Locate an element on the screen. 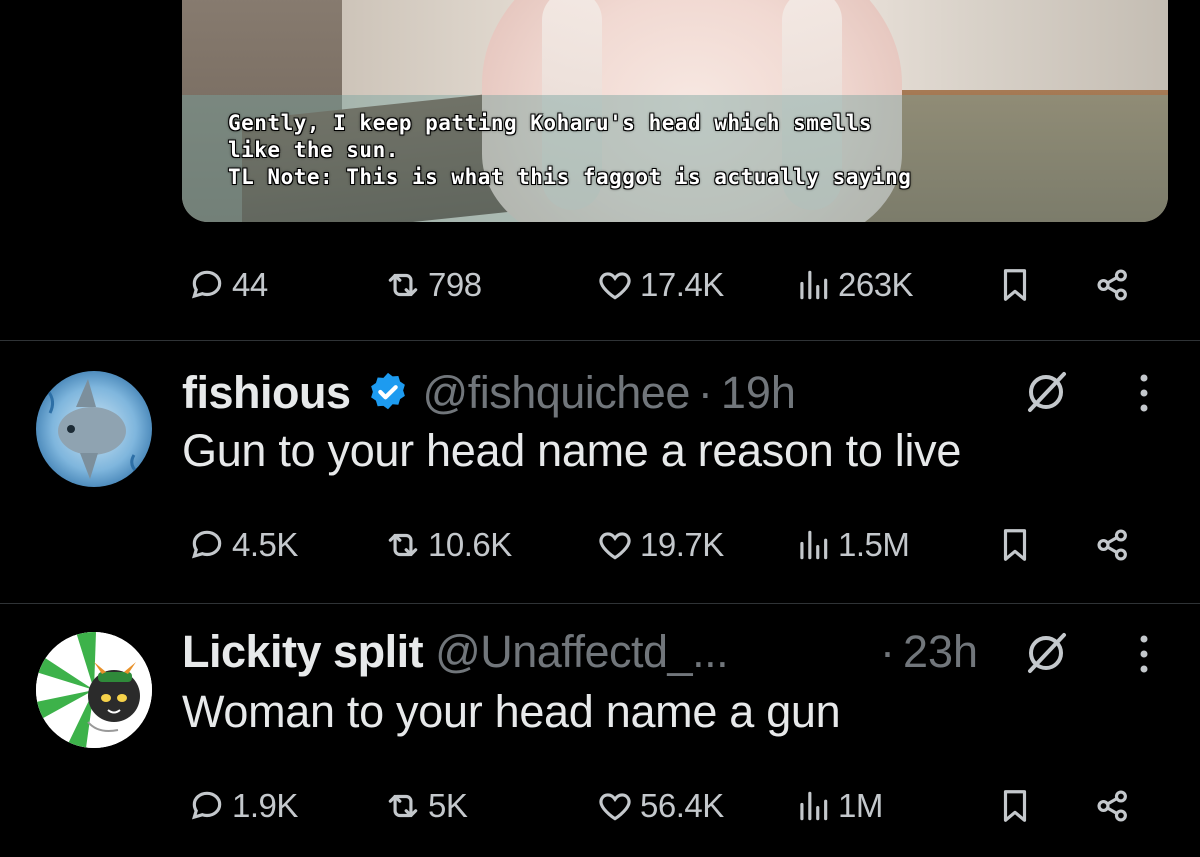 This screenshot has height=857, width=1200. reply-button: 1.9K is located at coordinates (243, 806).